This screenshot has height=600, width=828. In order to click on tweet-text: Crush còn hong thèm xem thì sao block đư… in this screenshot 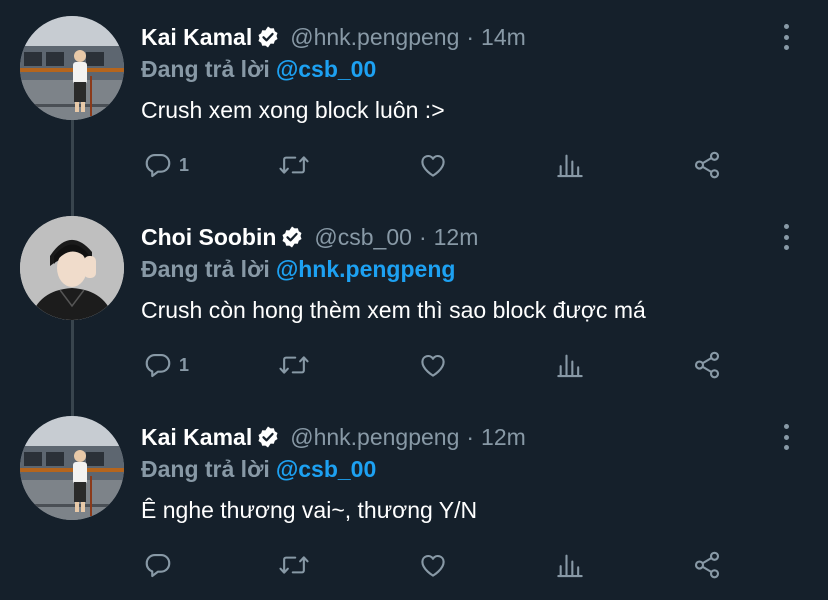, I will do `click(393, 310)`.